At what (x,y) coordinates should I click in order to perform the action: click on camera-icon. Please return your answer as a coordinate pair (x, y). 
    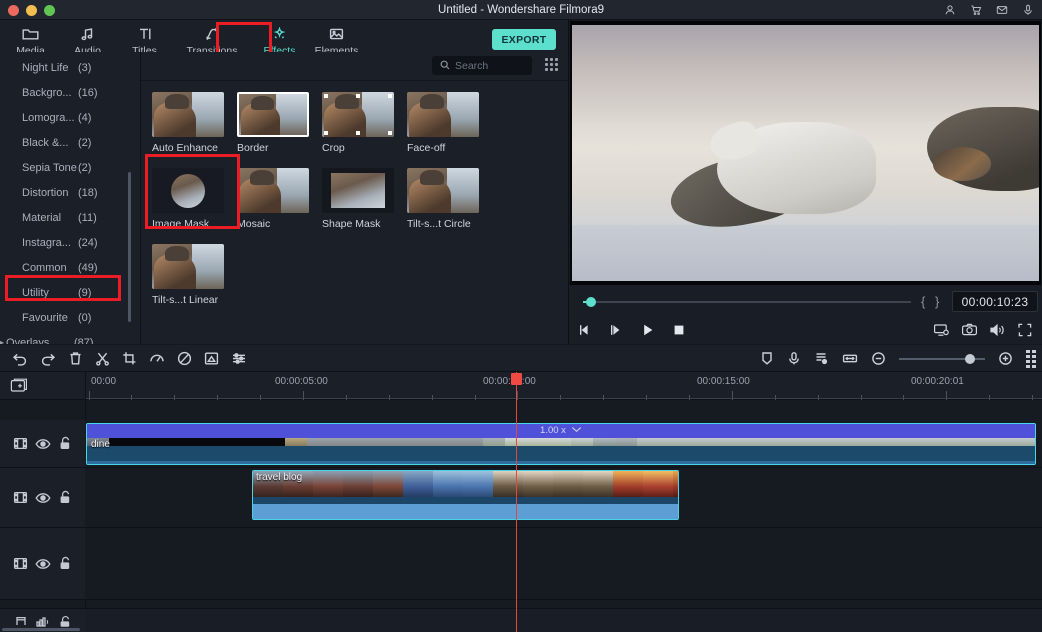
    Looking at the image, I should click on (969, 332).